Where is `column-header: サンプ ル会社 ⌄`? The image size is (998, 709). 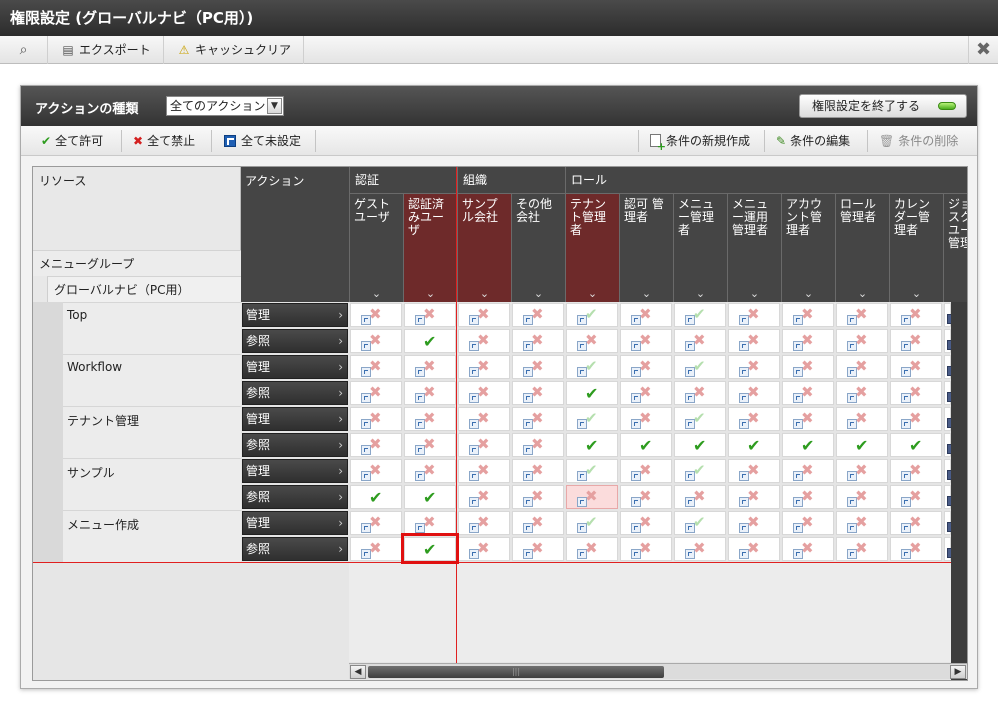 column-header: サンプ ル会社 ⌄ is located at coordinates (484, 247).